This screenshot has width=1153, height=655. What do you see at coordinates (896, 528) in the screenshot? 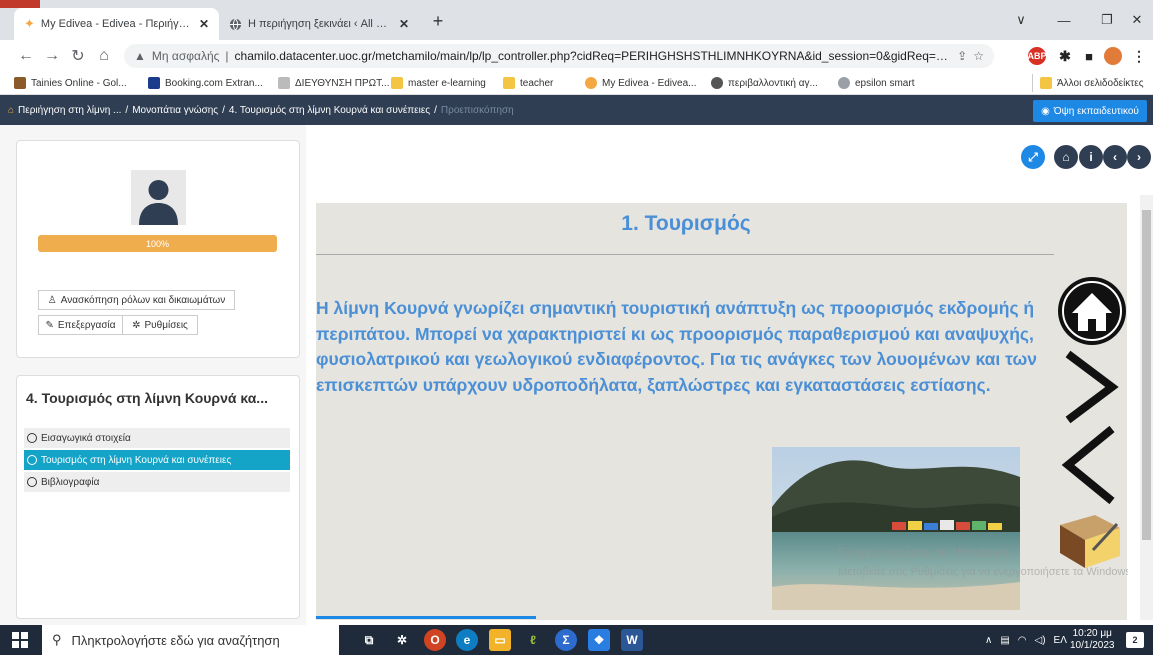
I see `lake-photo` at bounding box center [896, 528].